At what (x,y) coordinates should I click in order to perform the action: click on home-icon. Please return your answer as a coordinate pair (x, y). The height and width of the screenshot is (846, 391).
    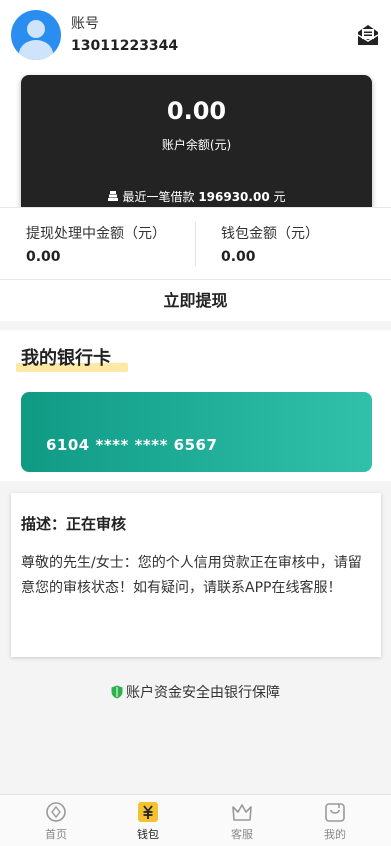
    Looking at the image, I should click on (56, 812).